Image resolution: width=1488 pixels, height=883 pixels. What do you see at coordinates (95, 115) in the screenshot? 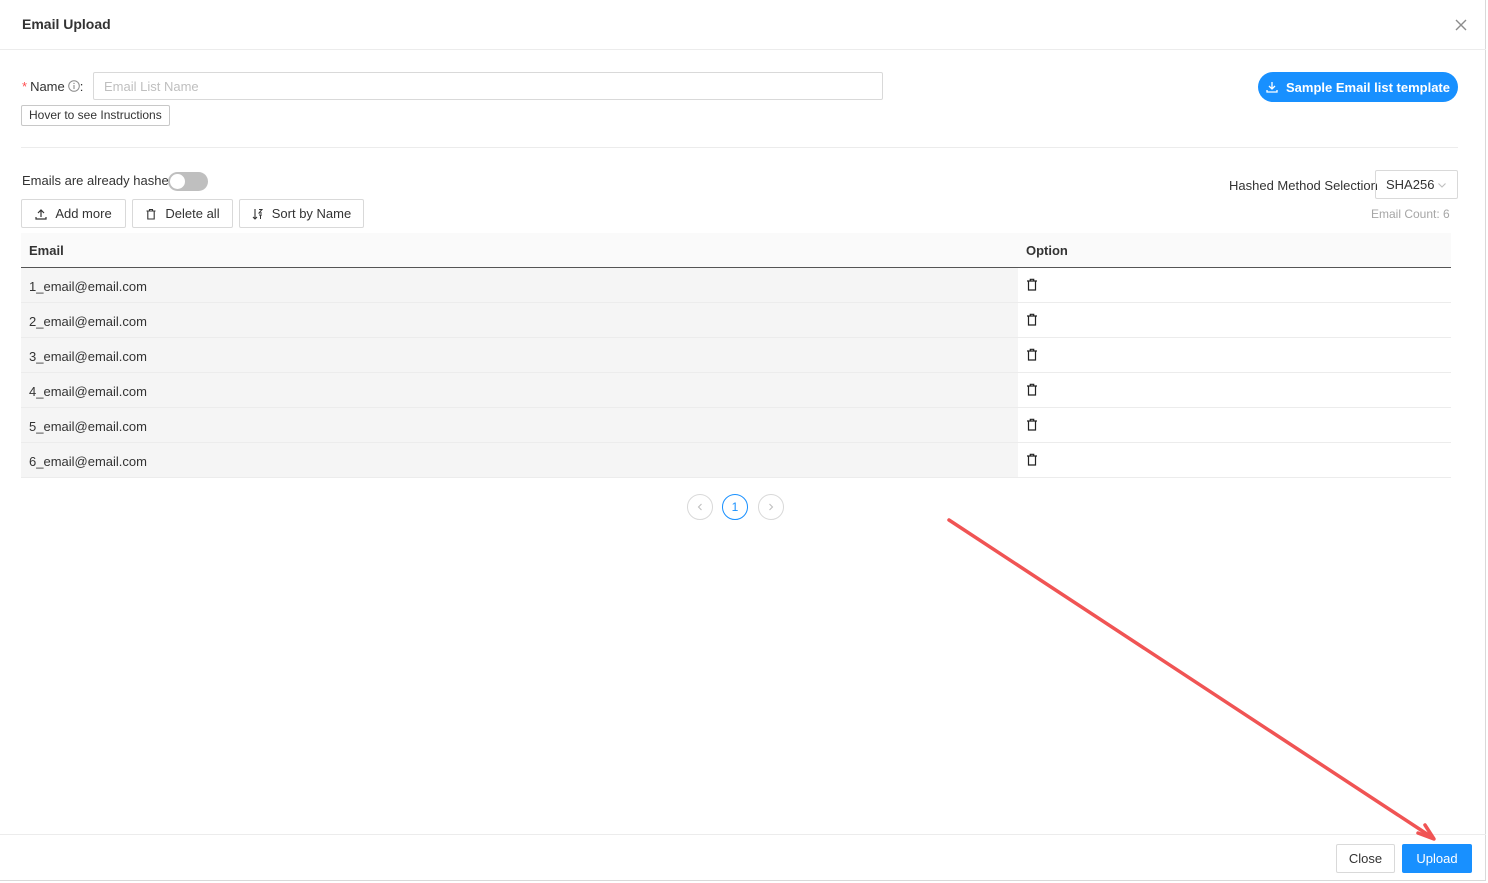
I see `hover-instructions-tag: Hover to see Instructions` at bounding box center [95, 115].